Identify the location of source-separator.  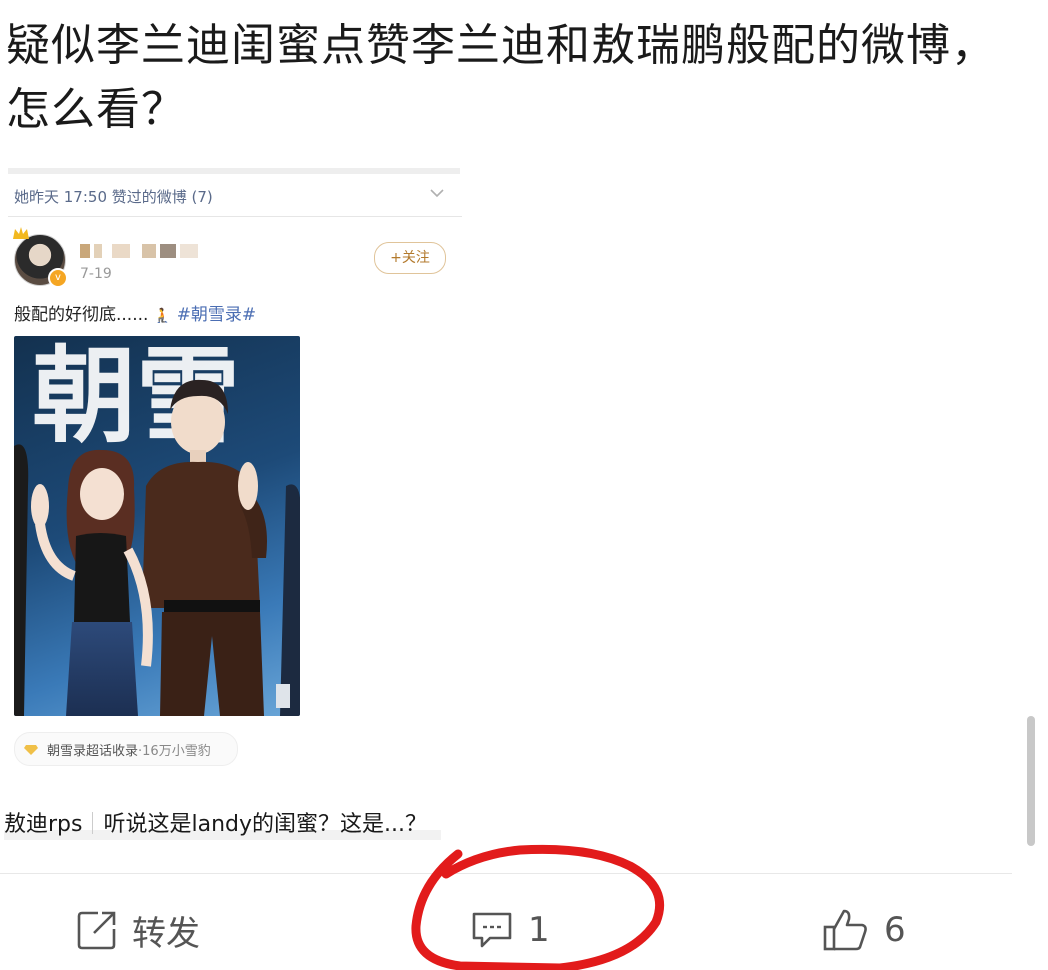
(93, 823).